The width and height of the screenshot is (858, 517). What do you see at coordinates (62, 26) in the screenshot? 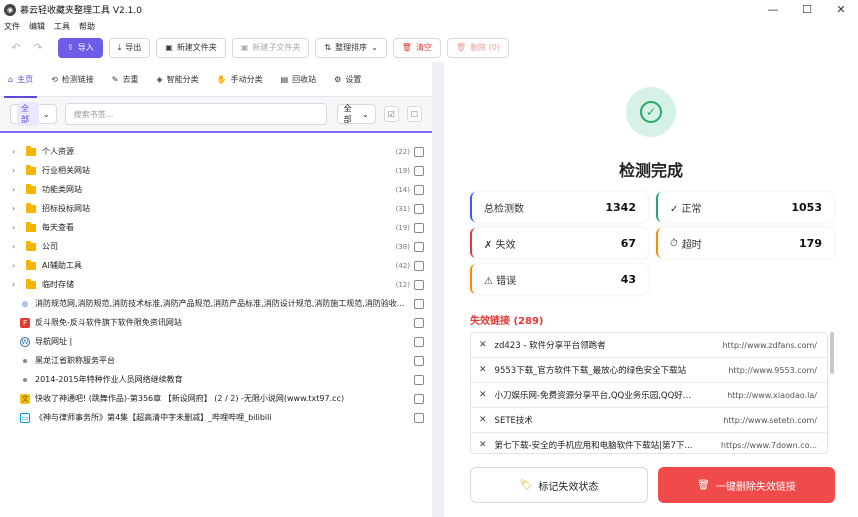
I see `menu-tools: 工具` at bounding box center [62, 26].